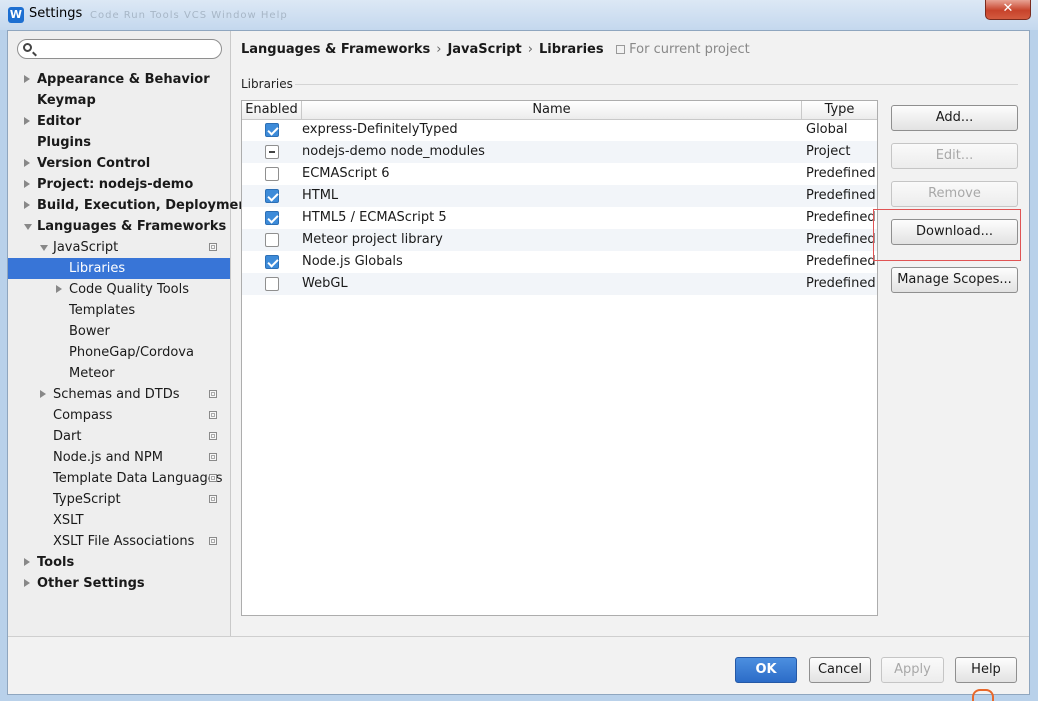  I want to click on sidebar-item-plugins: Plugins, so click(119, 142).